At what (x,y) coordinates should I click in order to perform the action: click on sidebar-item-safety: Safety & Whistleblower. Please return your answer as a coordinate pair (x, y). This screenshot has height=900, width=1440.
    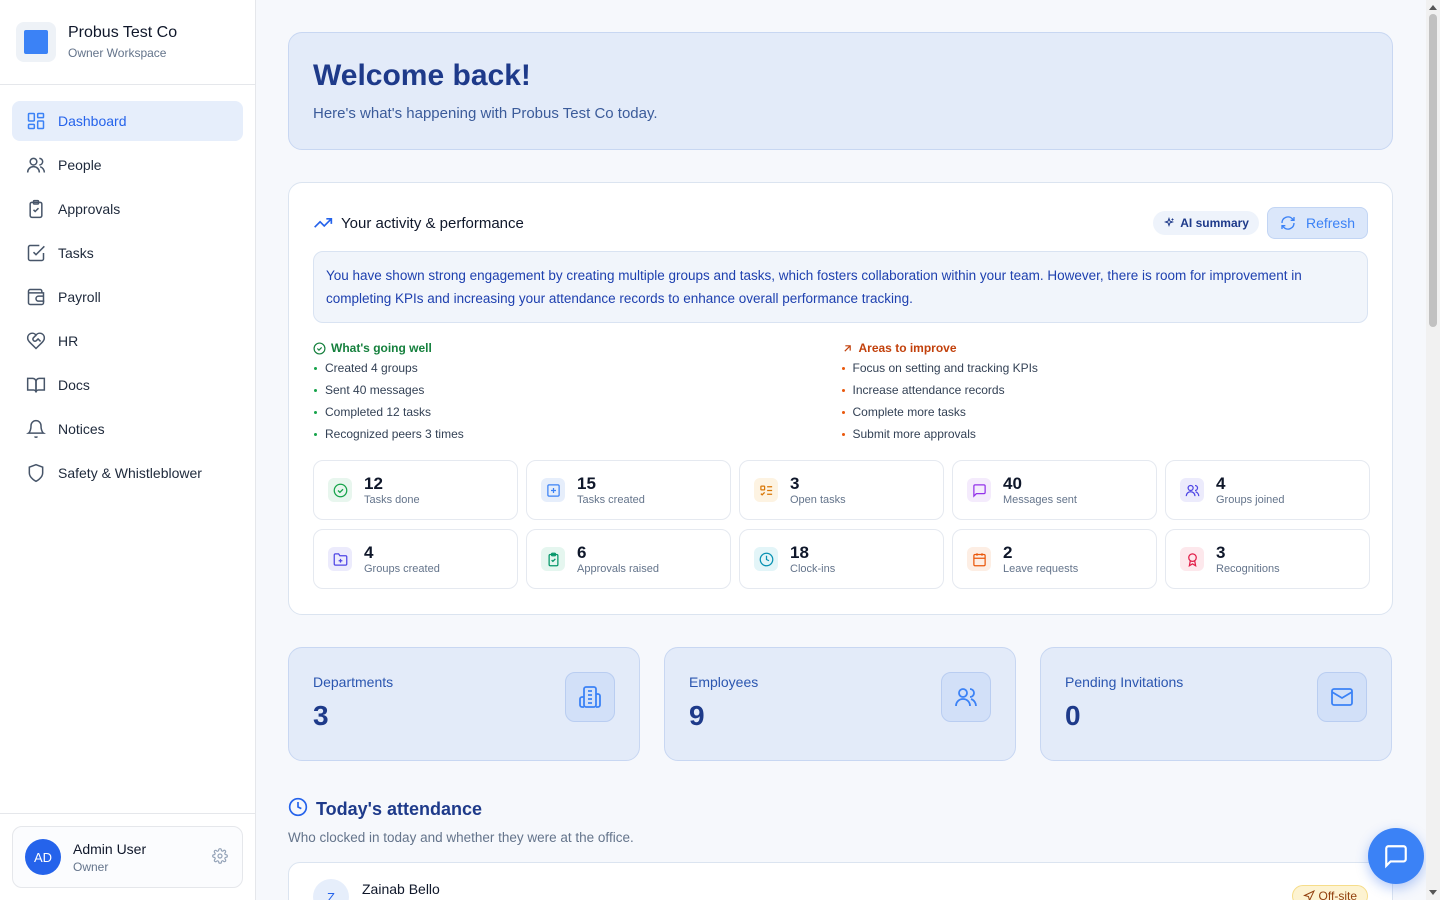
    Looking at the image, I should click on (127, 473).